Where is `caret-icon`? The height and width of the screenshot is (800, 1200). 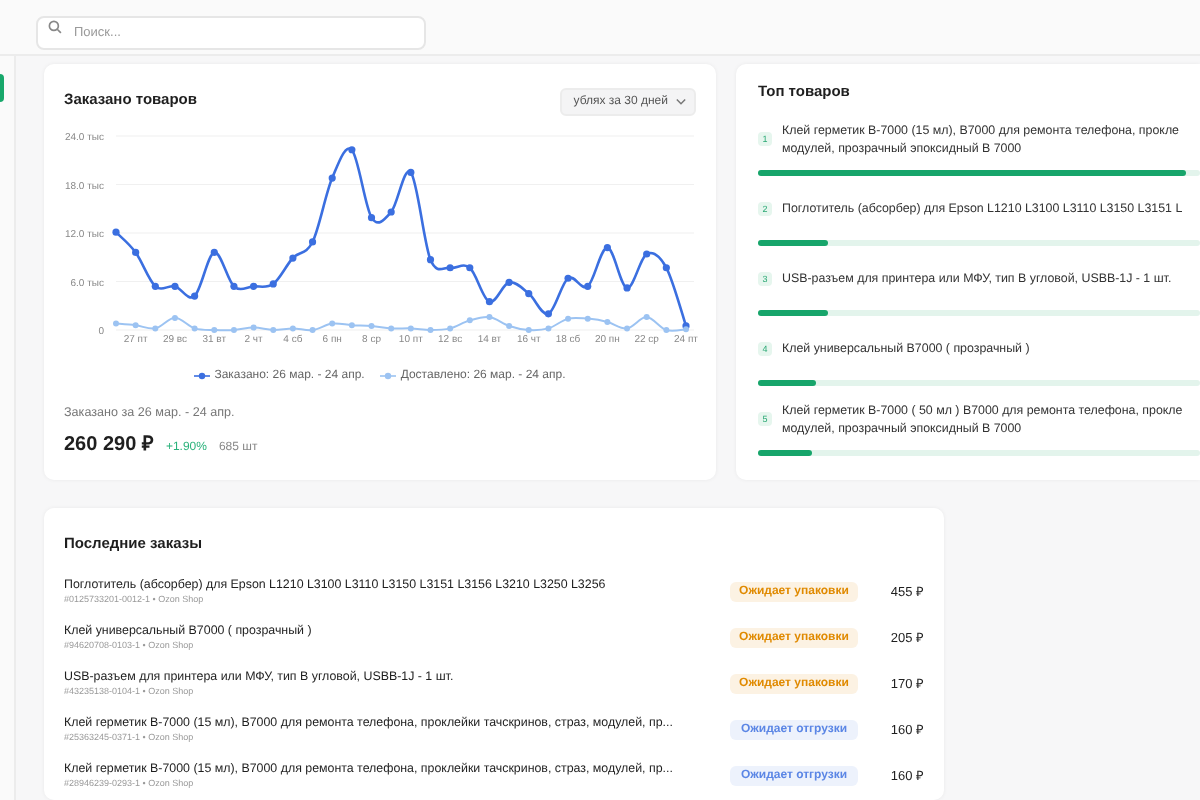
caret-icon is located at coordinates (681, 102).